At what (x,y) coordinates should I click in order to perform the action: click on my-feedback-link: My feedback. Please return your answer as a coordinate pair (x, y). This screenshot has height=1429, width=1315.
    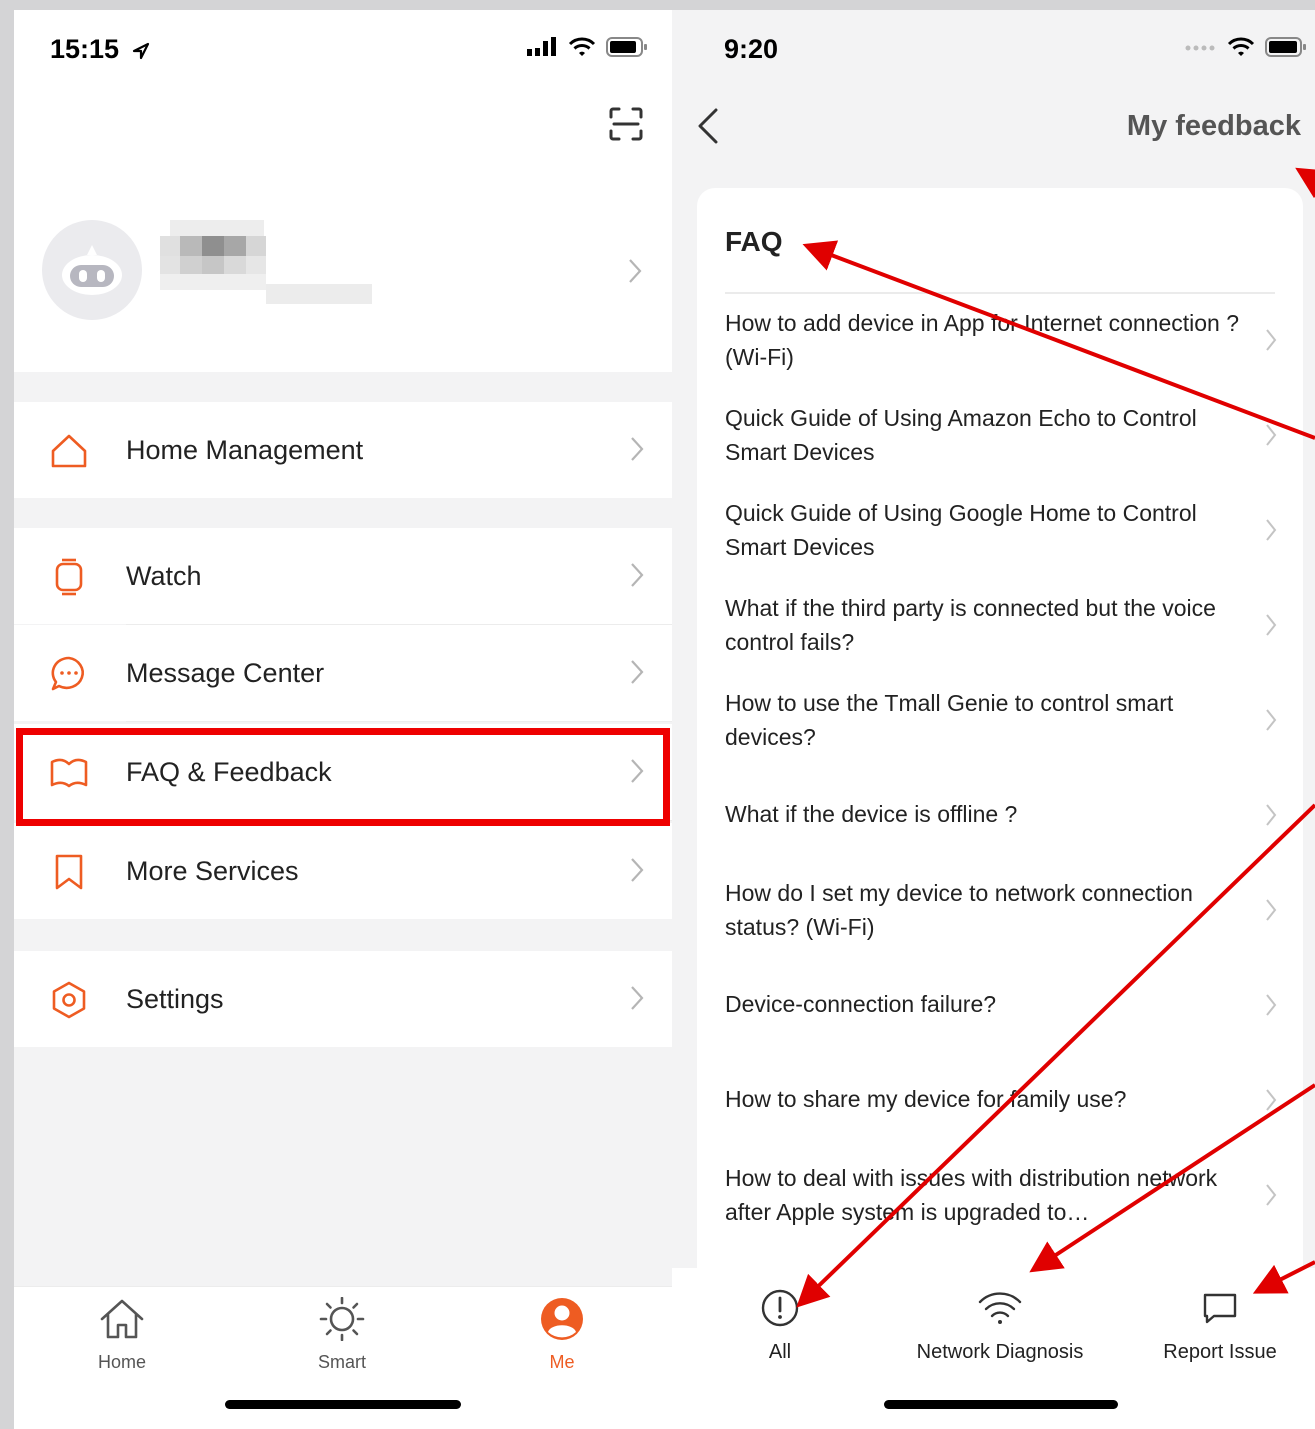
    Looking at the image, I should click on (1214, 126).